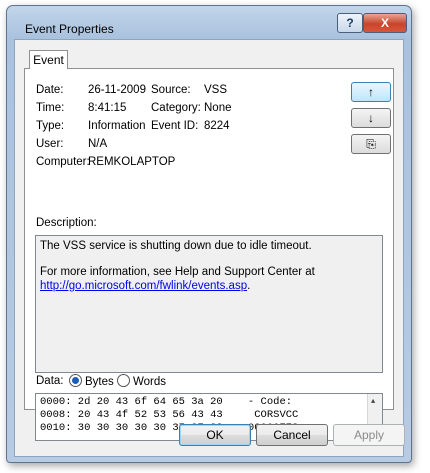 This screenshot has width=430, height=473. I want to click on copy-icon: ⎘, so click(371, 144).